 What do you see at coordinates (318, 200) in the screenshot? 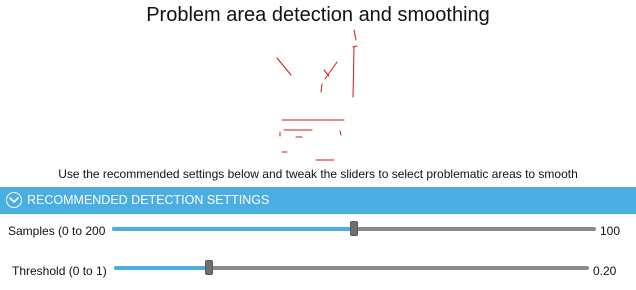
I see `recommended-settings-header: RECOMMENDED DETECTION SETTINGS` at bounding box center [318, 200].